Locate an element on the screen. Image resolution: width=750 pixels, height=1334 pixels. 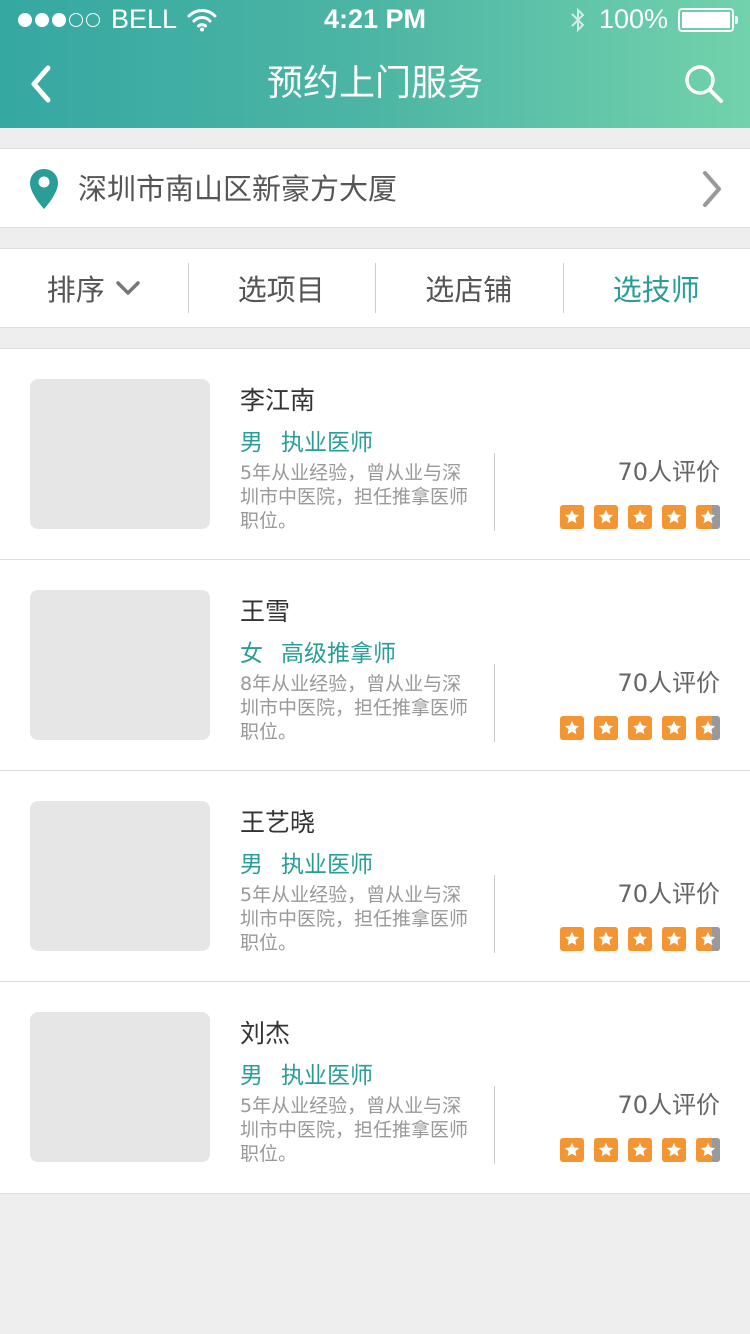
filter-sort: 排序 is located at coordinates (94, 288).